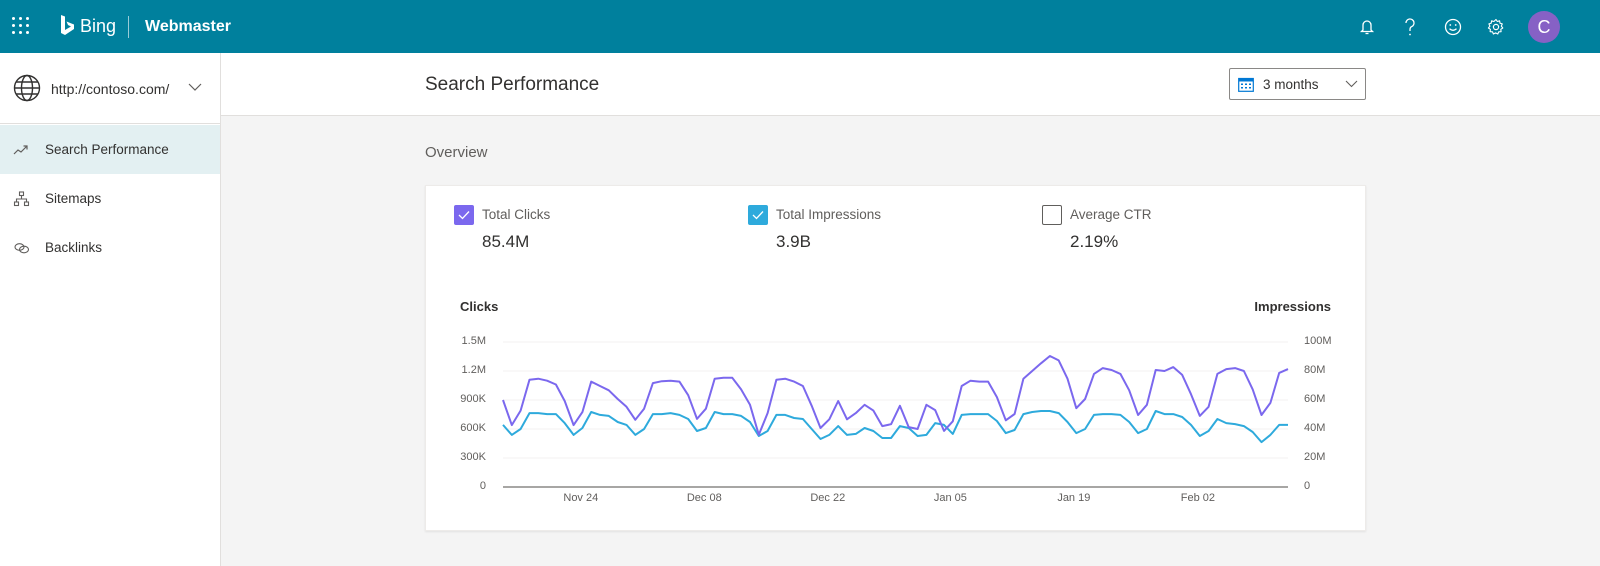  Describe the element at coordinates (1315, 370) in the screenshot. I see `y-tick-label-right: 80M` at that location.